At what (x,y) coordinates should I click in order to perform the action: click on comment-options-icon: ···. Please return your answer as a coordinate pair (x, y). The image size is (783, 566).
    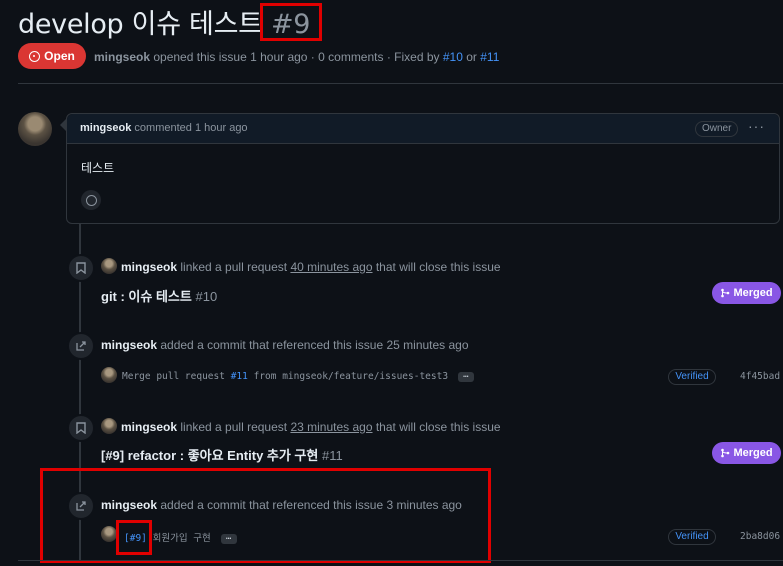
    Looking at the image, I should click on (756, 126).